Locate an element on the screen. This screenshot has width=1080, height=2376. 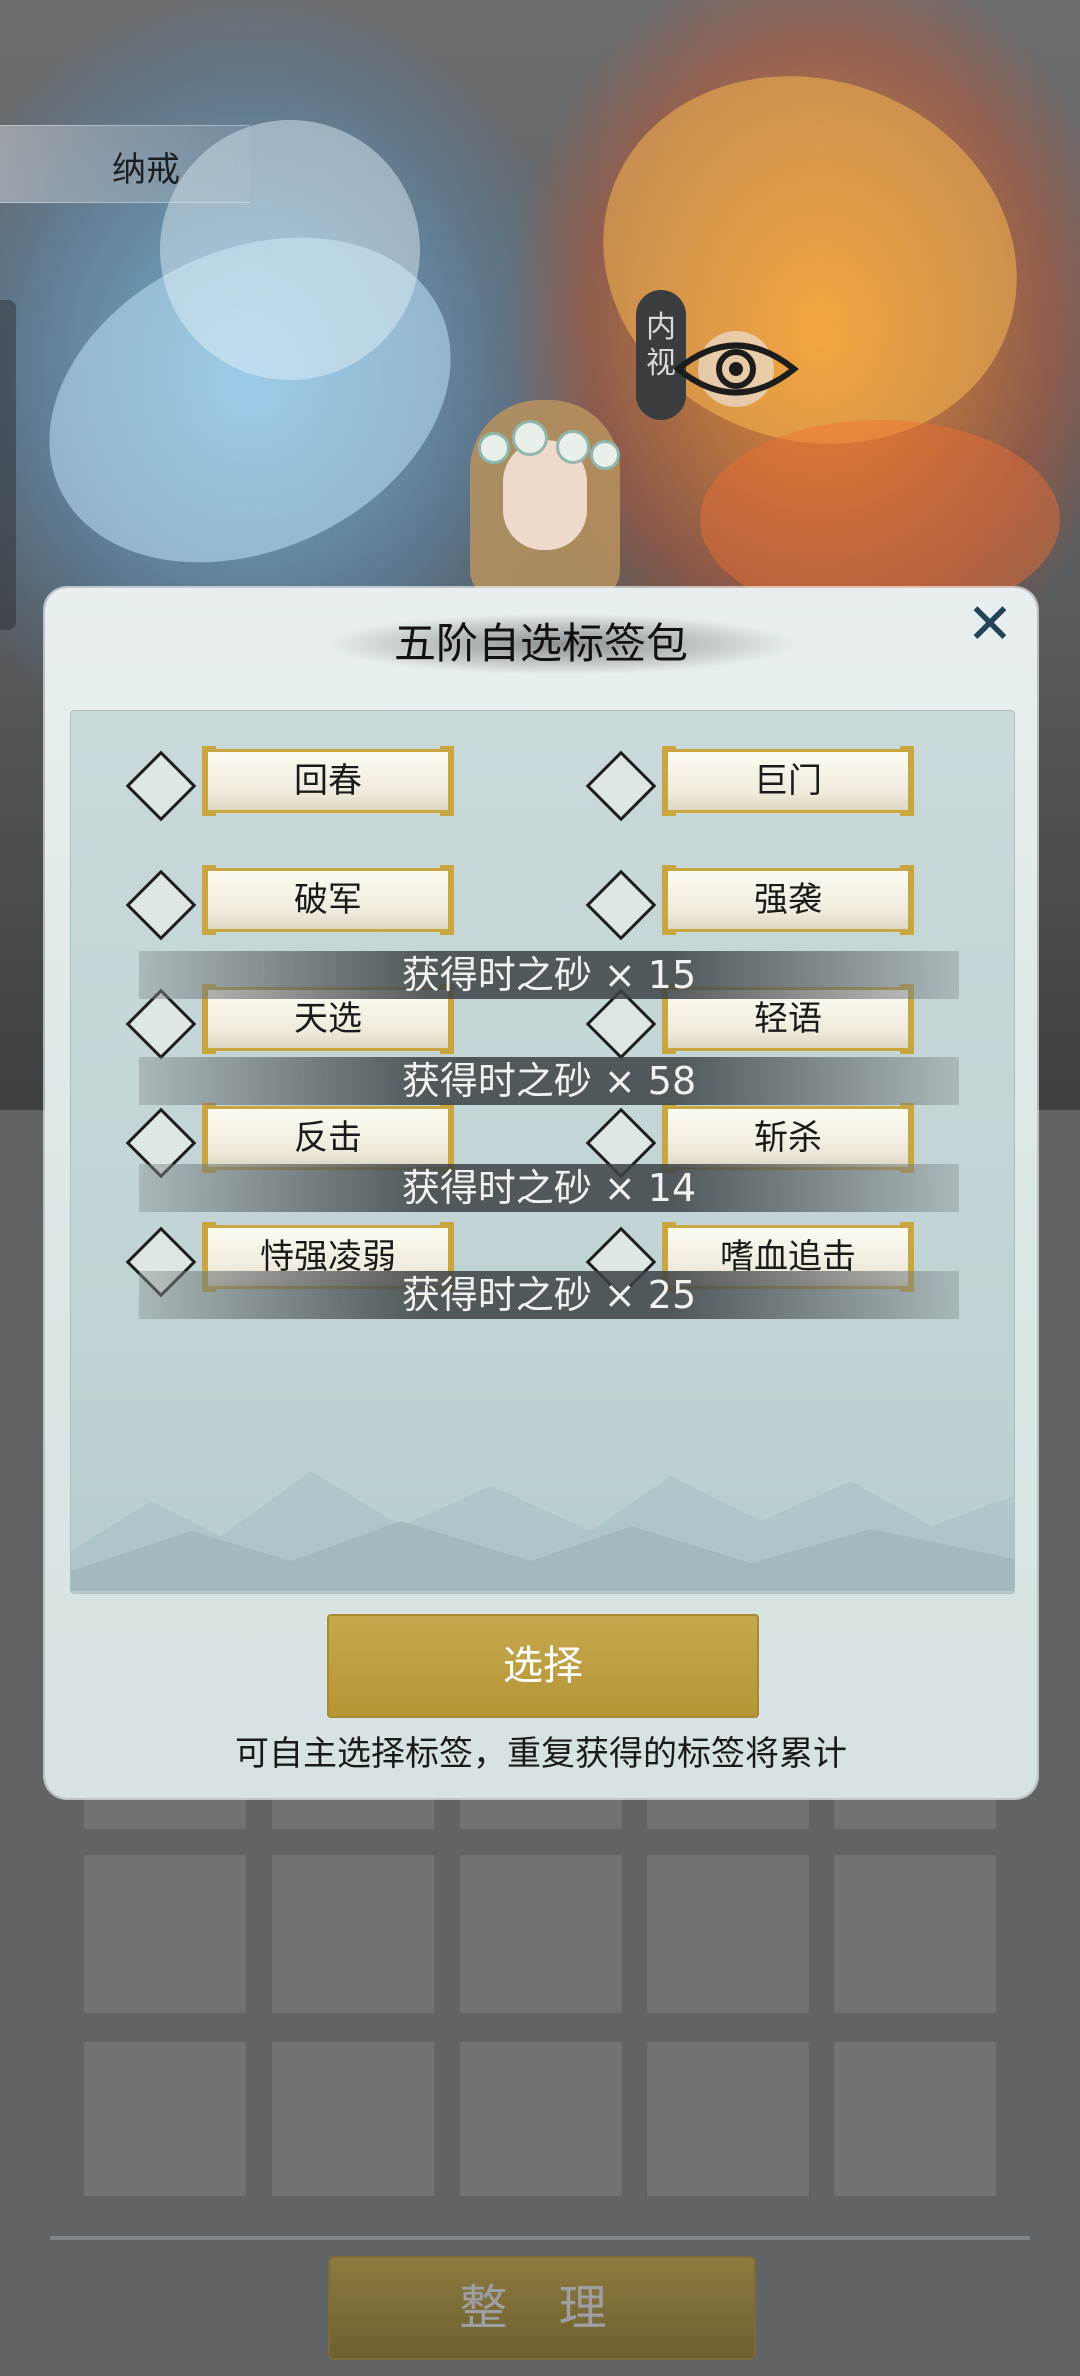
mountain-decoration is located at coordinates (542, 1531).